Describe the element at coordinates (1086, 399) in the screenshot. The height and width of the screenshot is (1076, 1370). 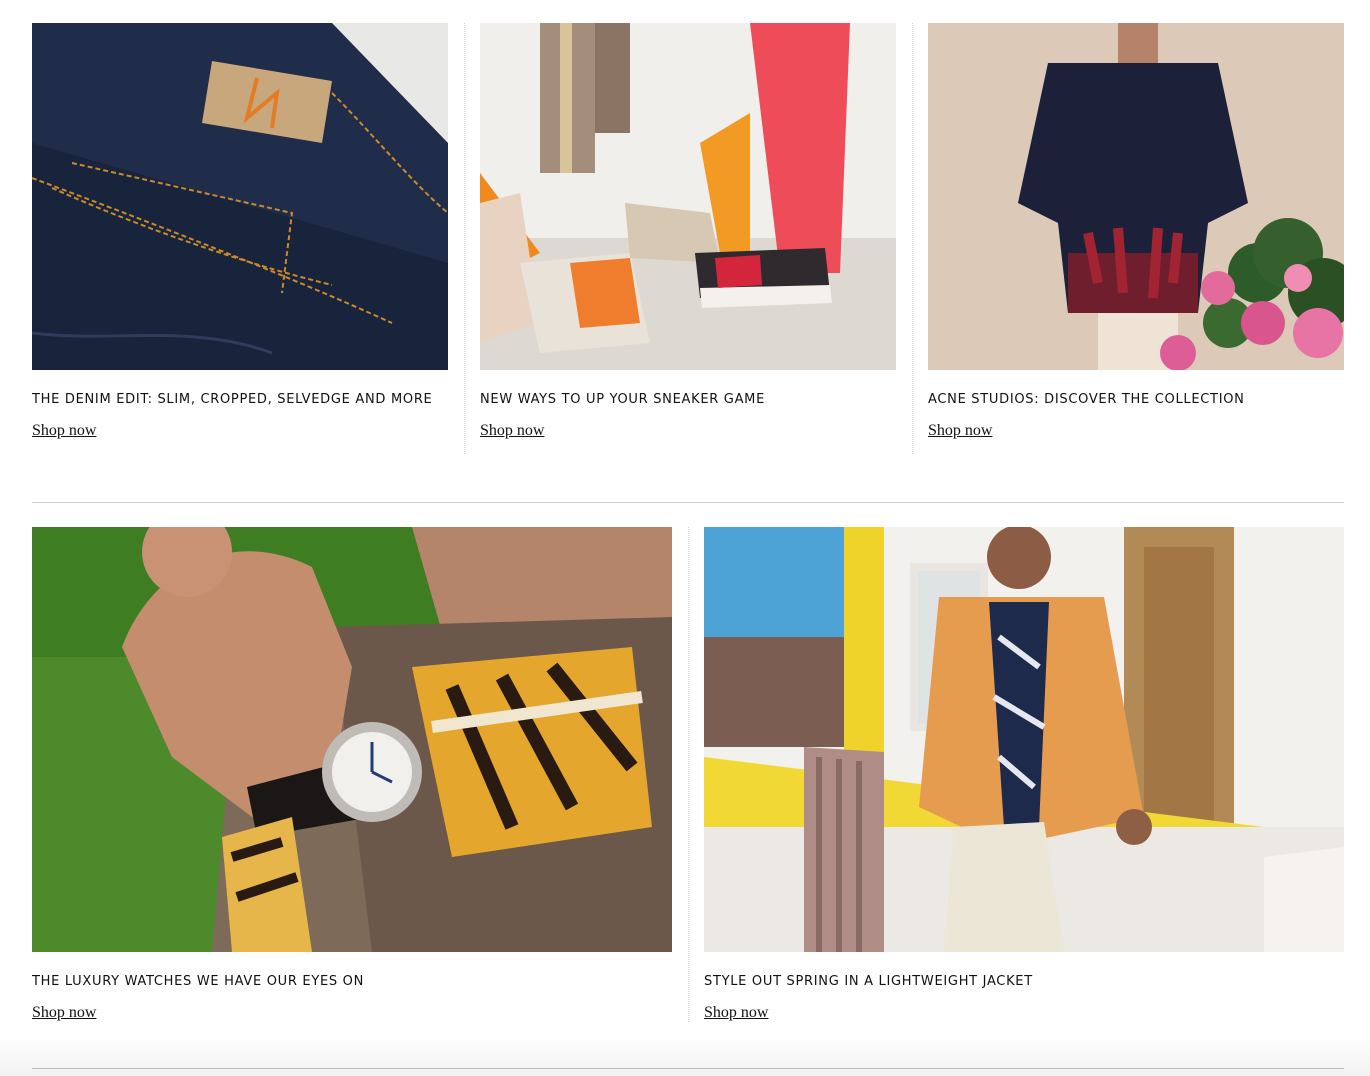
I see `card-title: Acne Studios: Discover the Collection` at that location.